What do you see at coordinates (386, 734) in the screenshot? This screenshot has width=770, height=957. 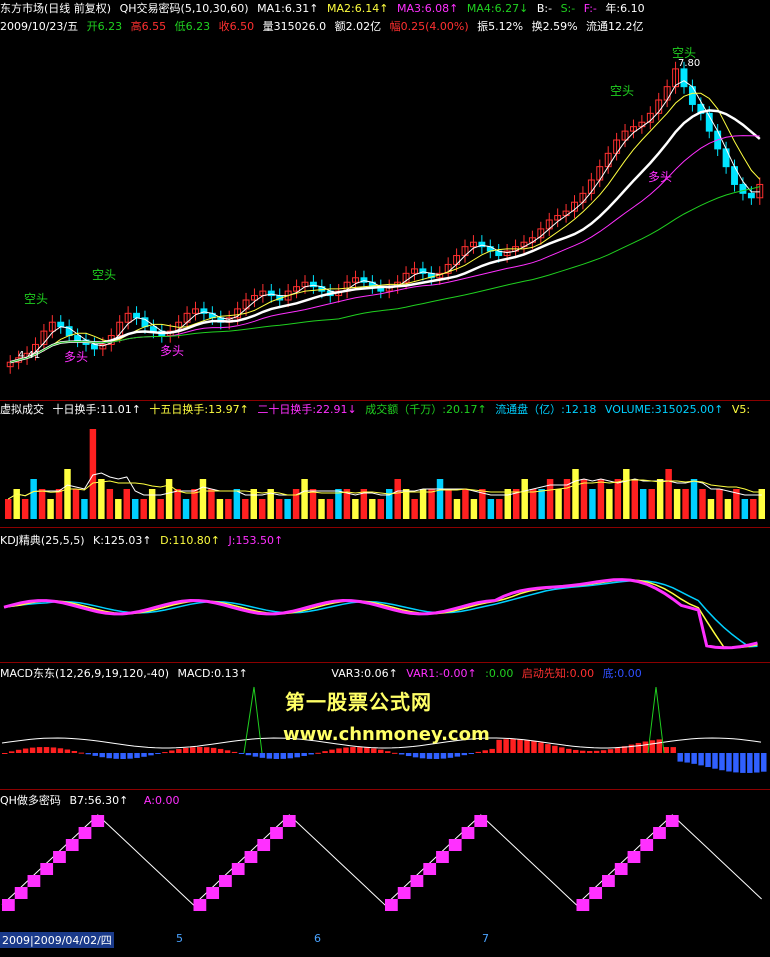 I see `watermark-url: www.chnmoney.com` at bounding box center [386, 734].